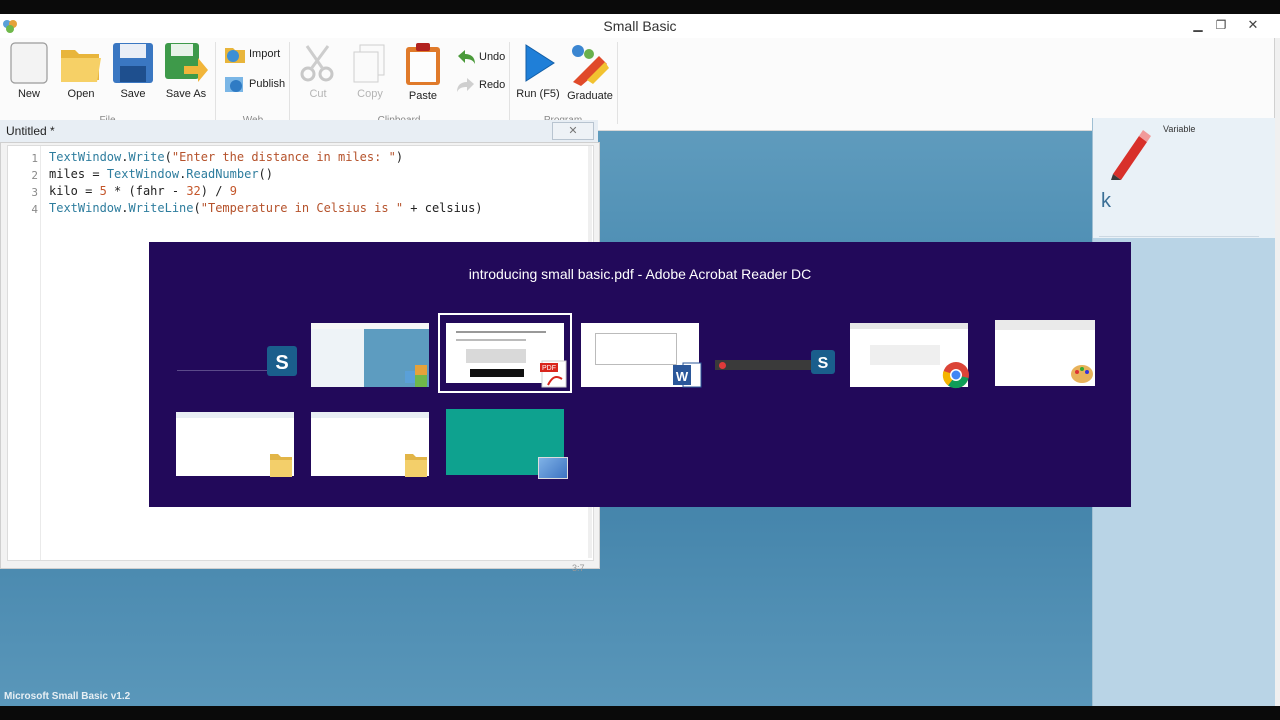 The width and height of the screenshot is (1280, 720). What do you see at coordinates (81, 94) in the screenshot?
I see `open-label: Open` at bounding box center [81, 94].